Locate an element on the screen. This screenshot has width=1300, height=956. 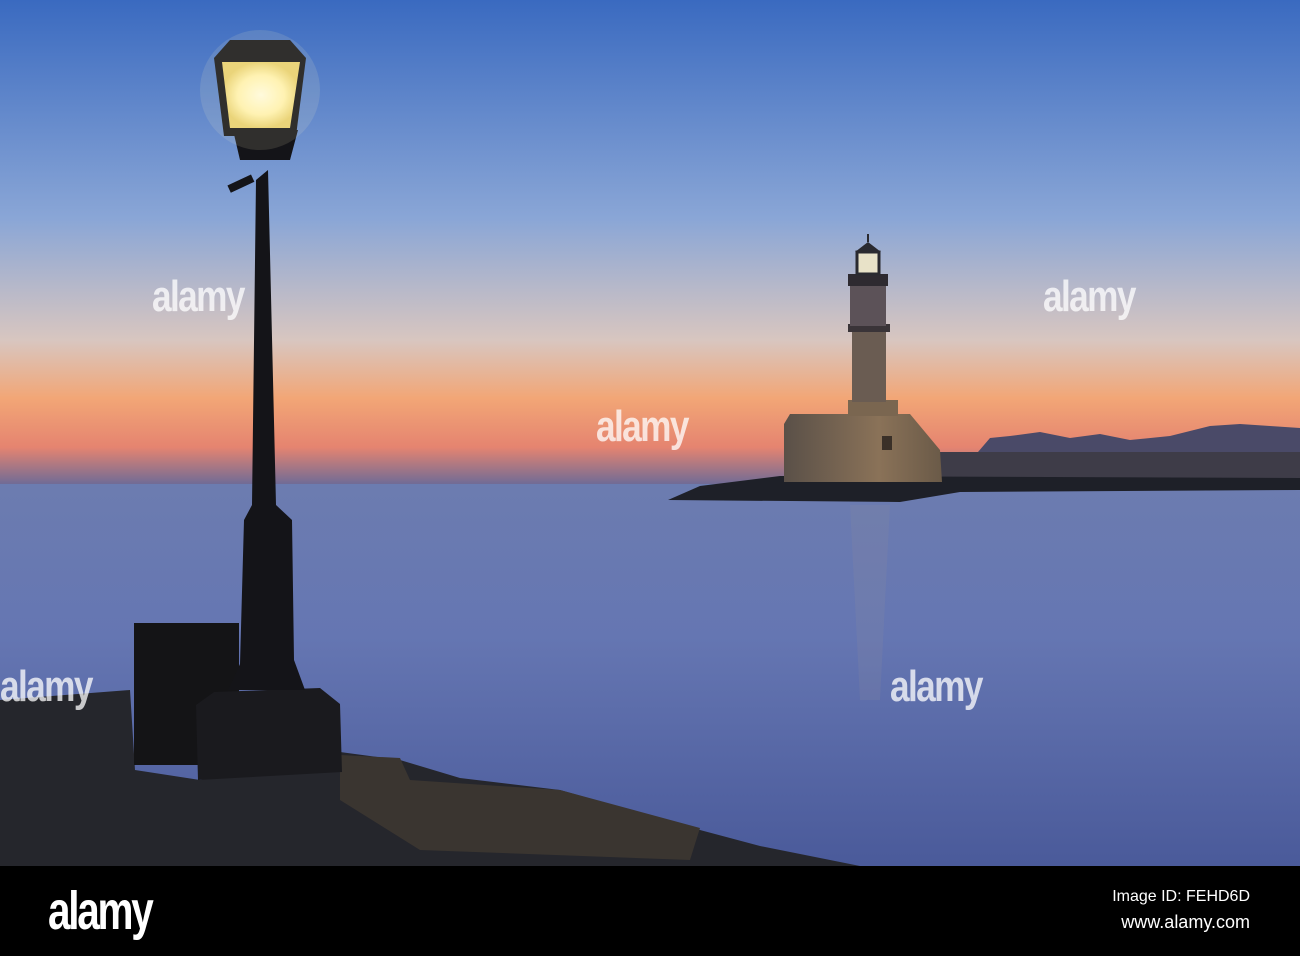
alamy-logo: alamy is located at coordinates (101, 911).